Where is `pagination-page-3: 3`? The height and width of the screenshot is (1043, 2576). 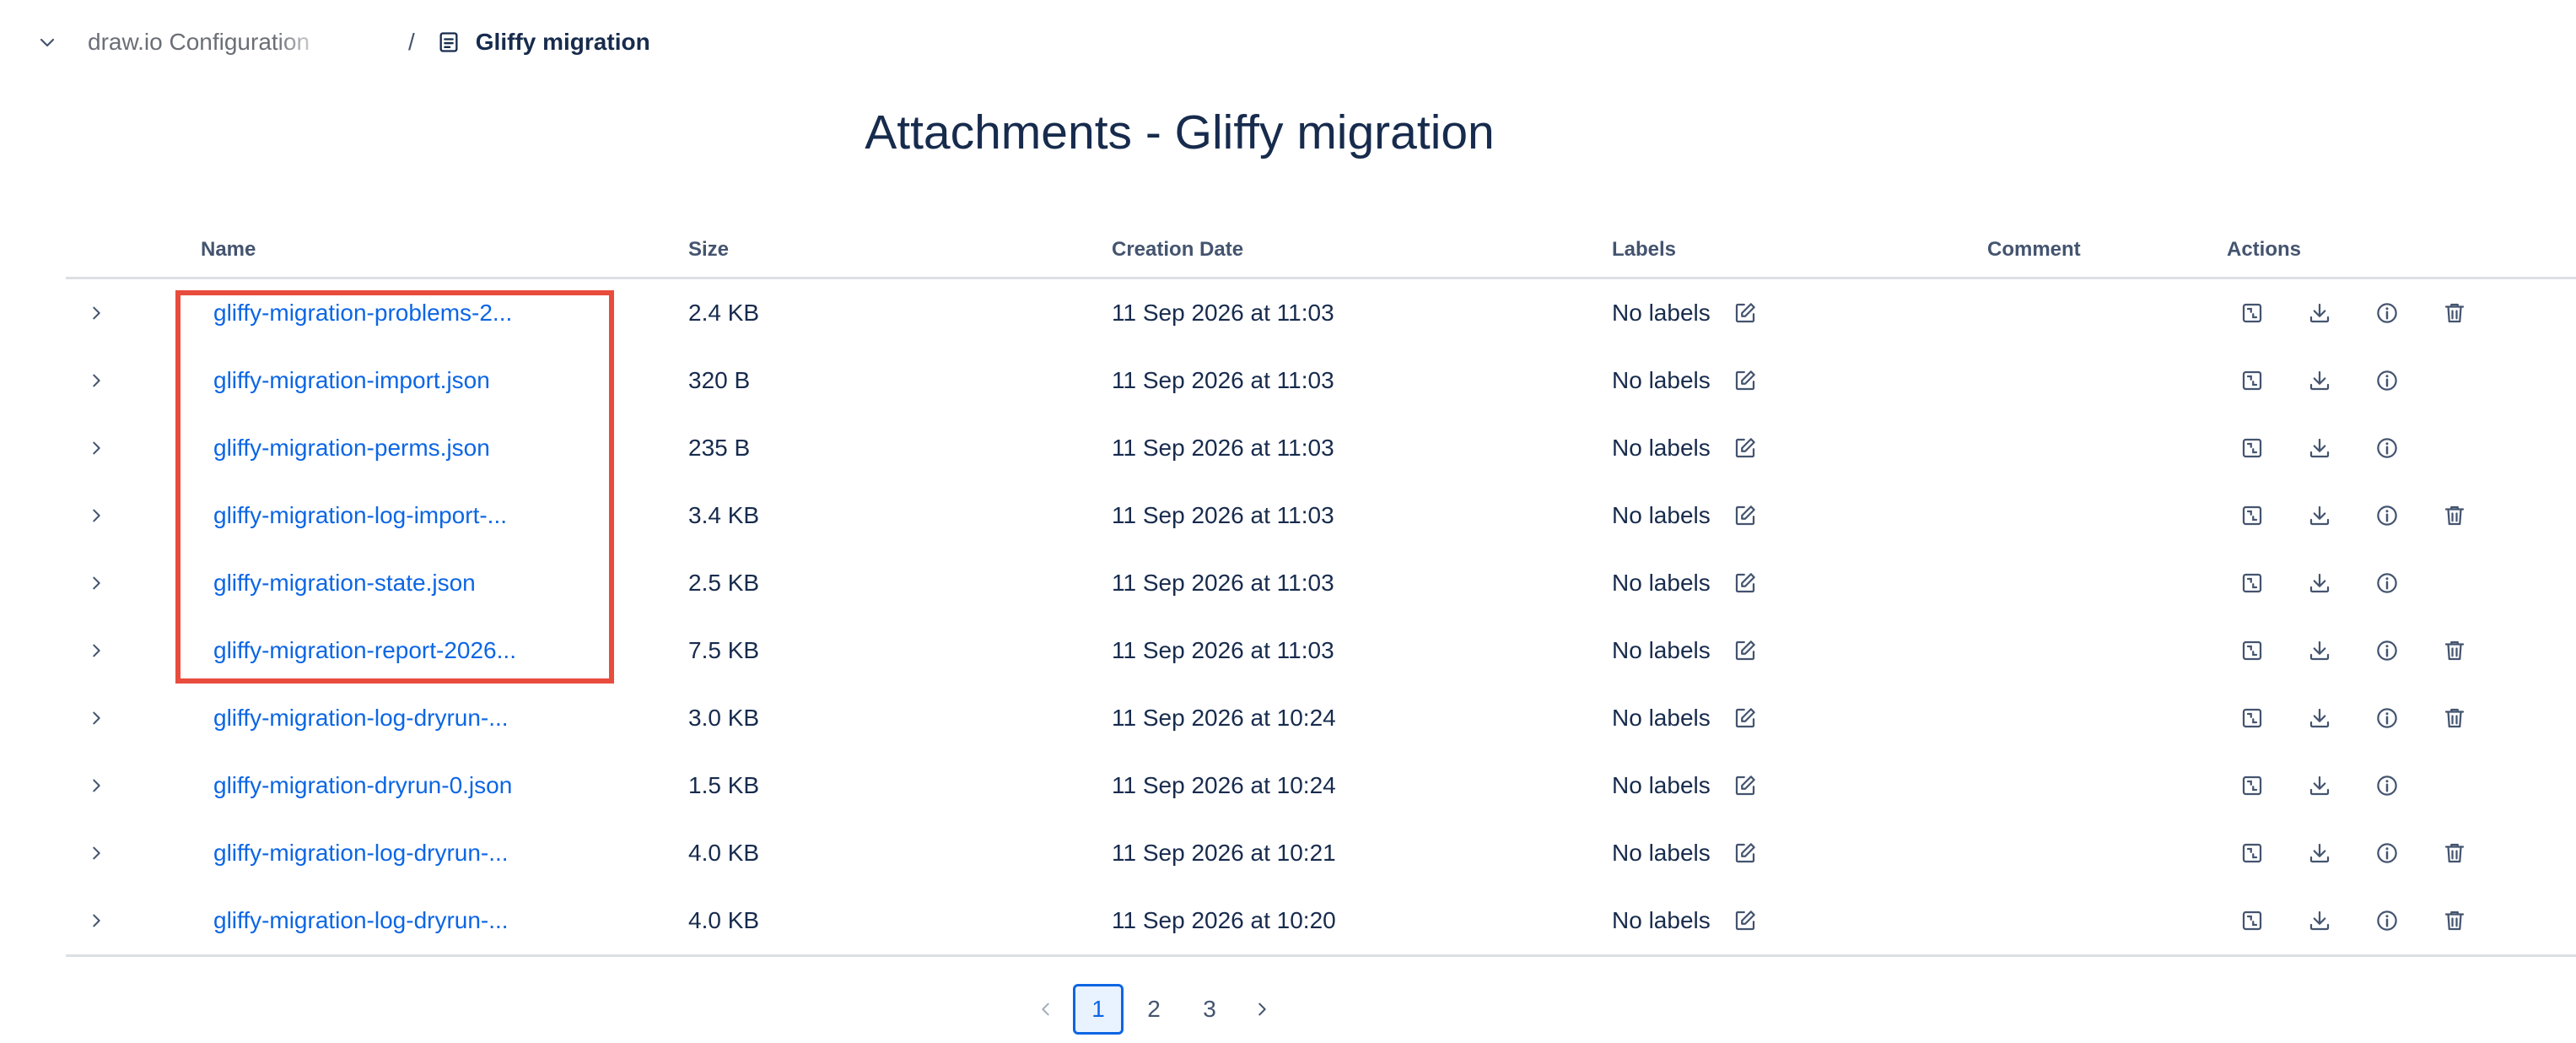 pagination-page-3: 3 is located at coordinates (1209, 1009).